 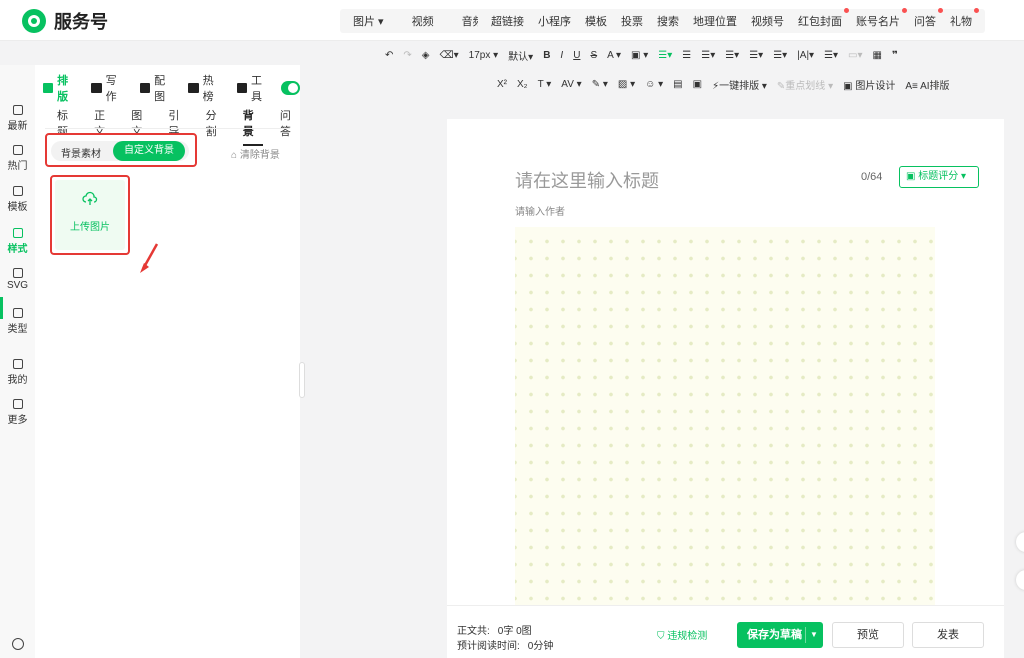 What do you see at coordinates (554, 21) in the screenshot?
I see `insert-item-1: 小程序` at bounding box center [554, 21].